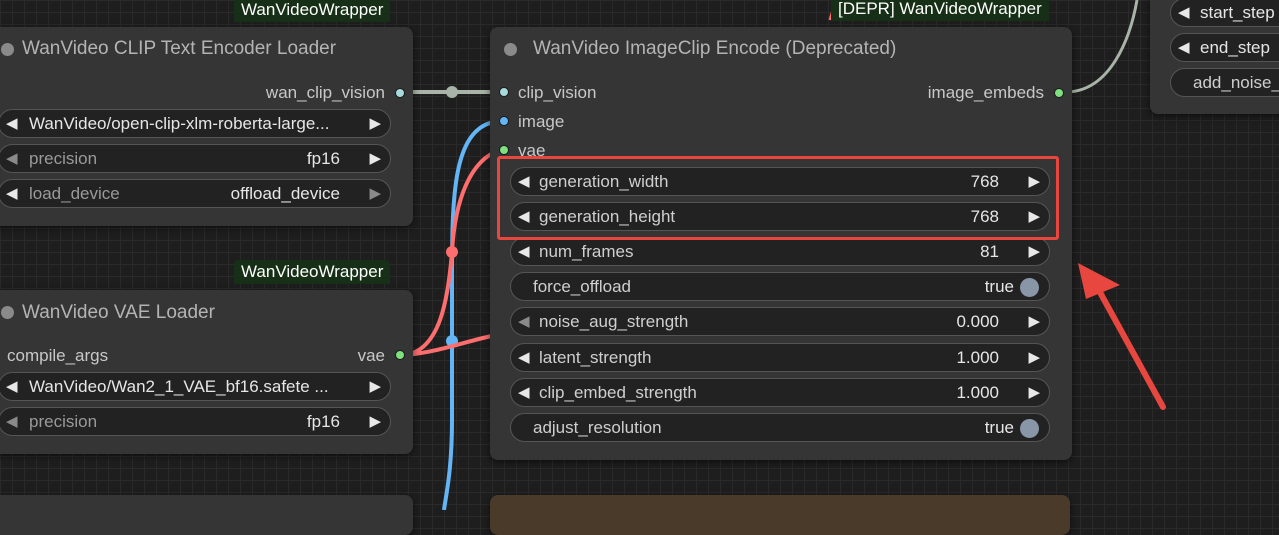 The width and height of the screenshot is (1279, 535). I want to click on widget-label: clip_embed_strength, so click(618, 392).